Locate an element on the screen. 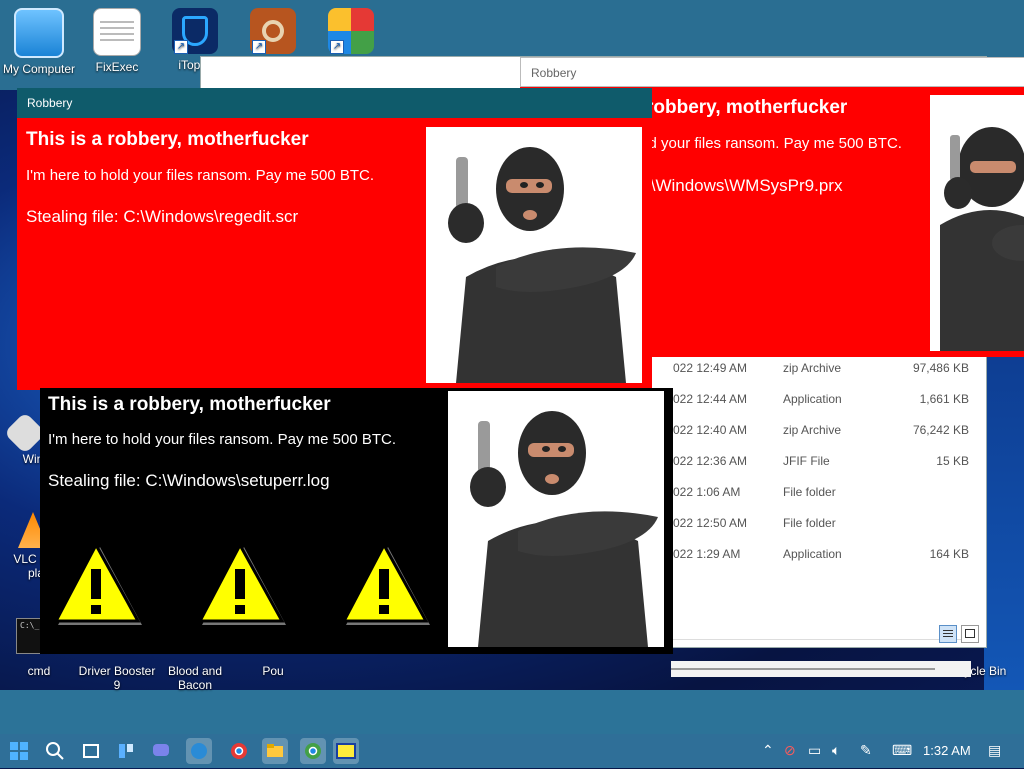  avg-icon: ↗ is located at coordinates (351, 31).